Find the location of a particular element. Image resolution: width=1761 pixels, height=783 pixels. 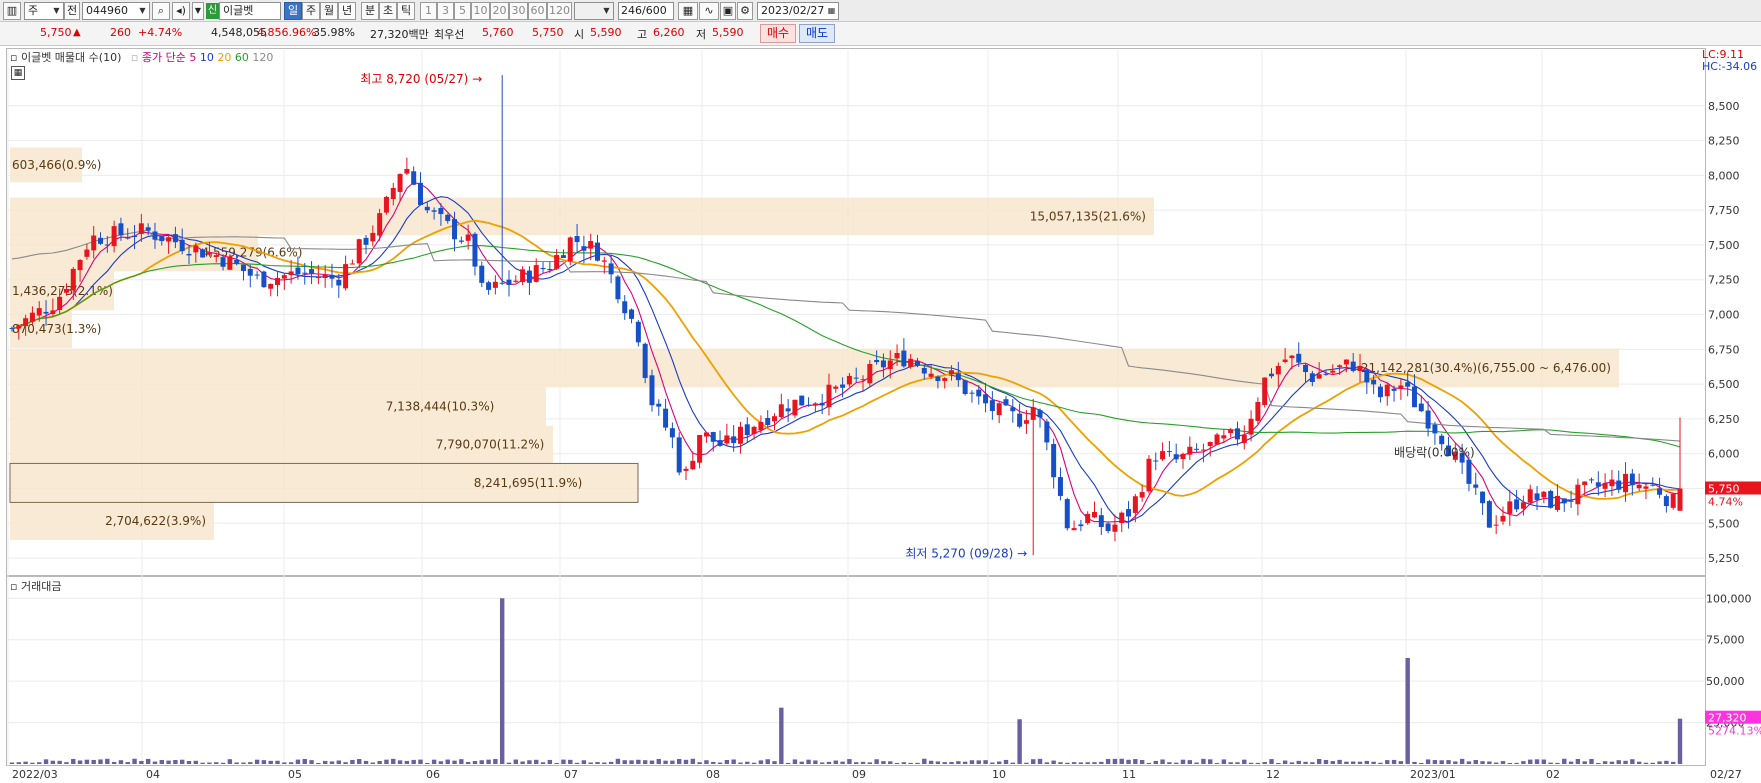

legend-ma-120: 120 is located at coordinates (263, 57).